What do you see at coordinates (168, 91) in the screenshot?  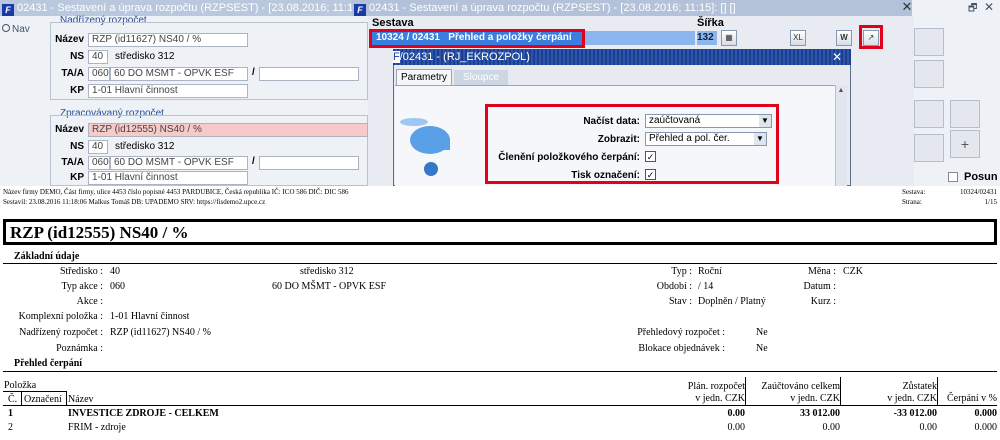 I see `parent-kp-field: 1-01 Hlavní činnost` at bounding box center [168, 91].